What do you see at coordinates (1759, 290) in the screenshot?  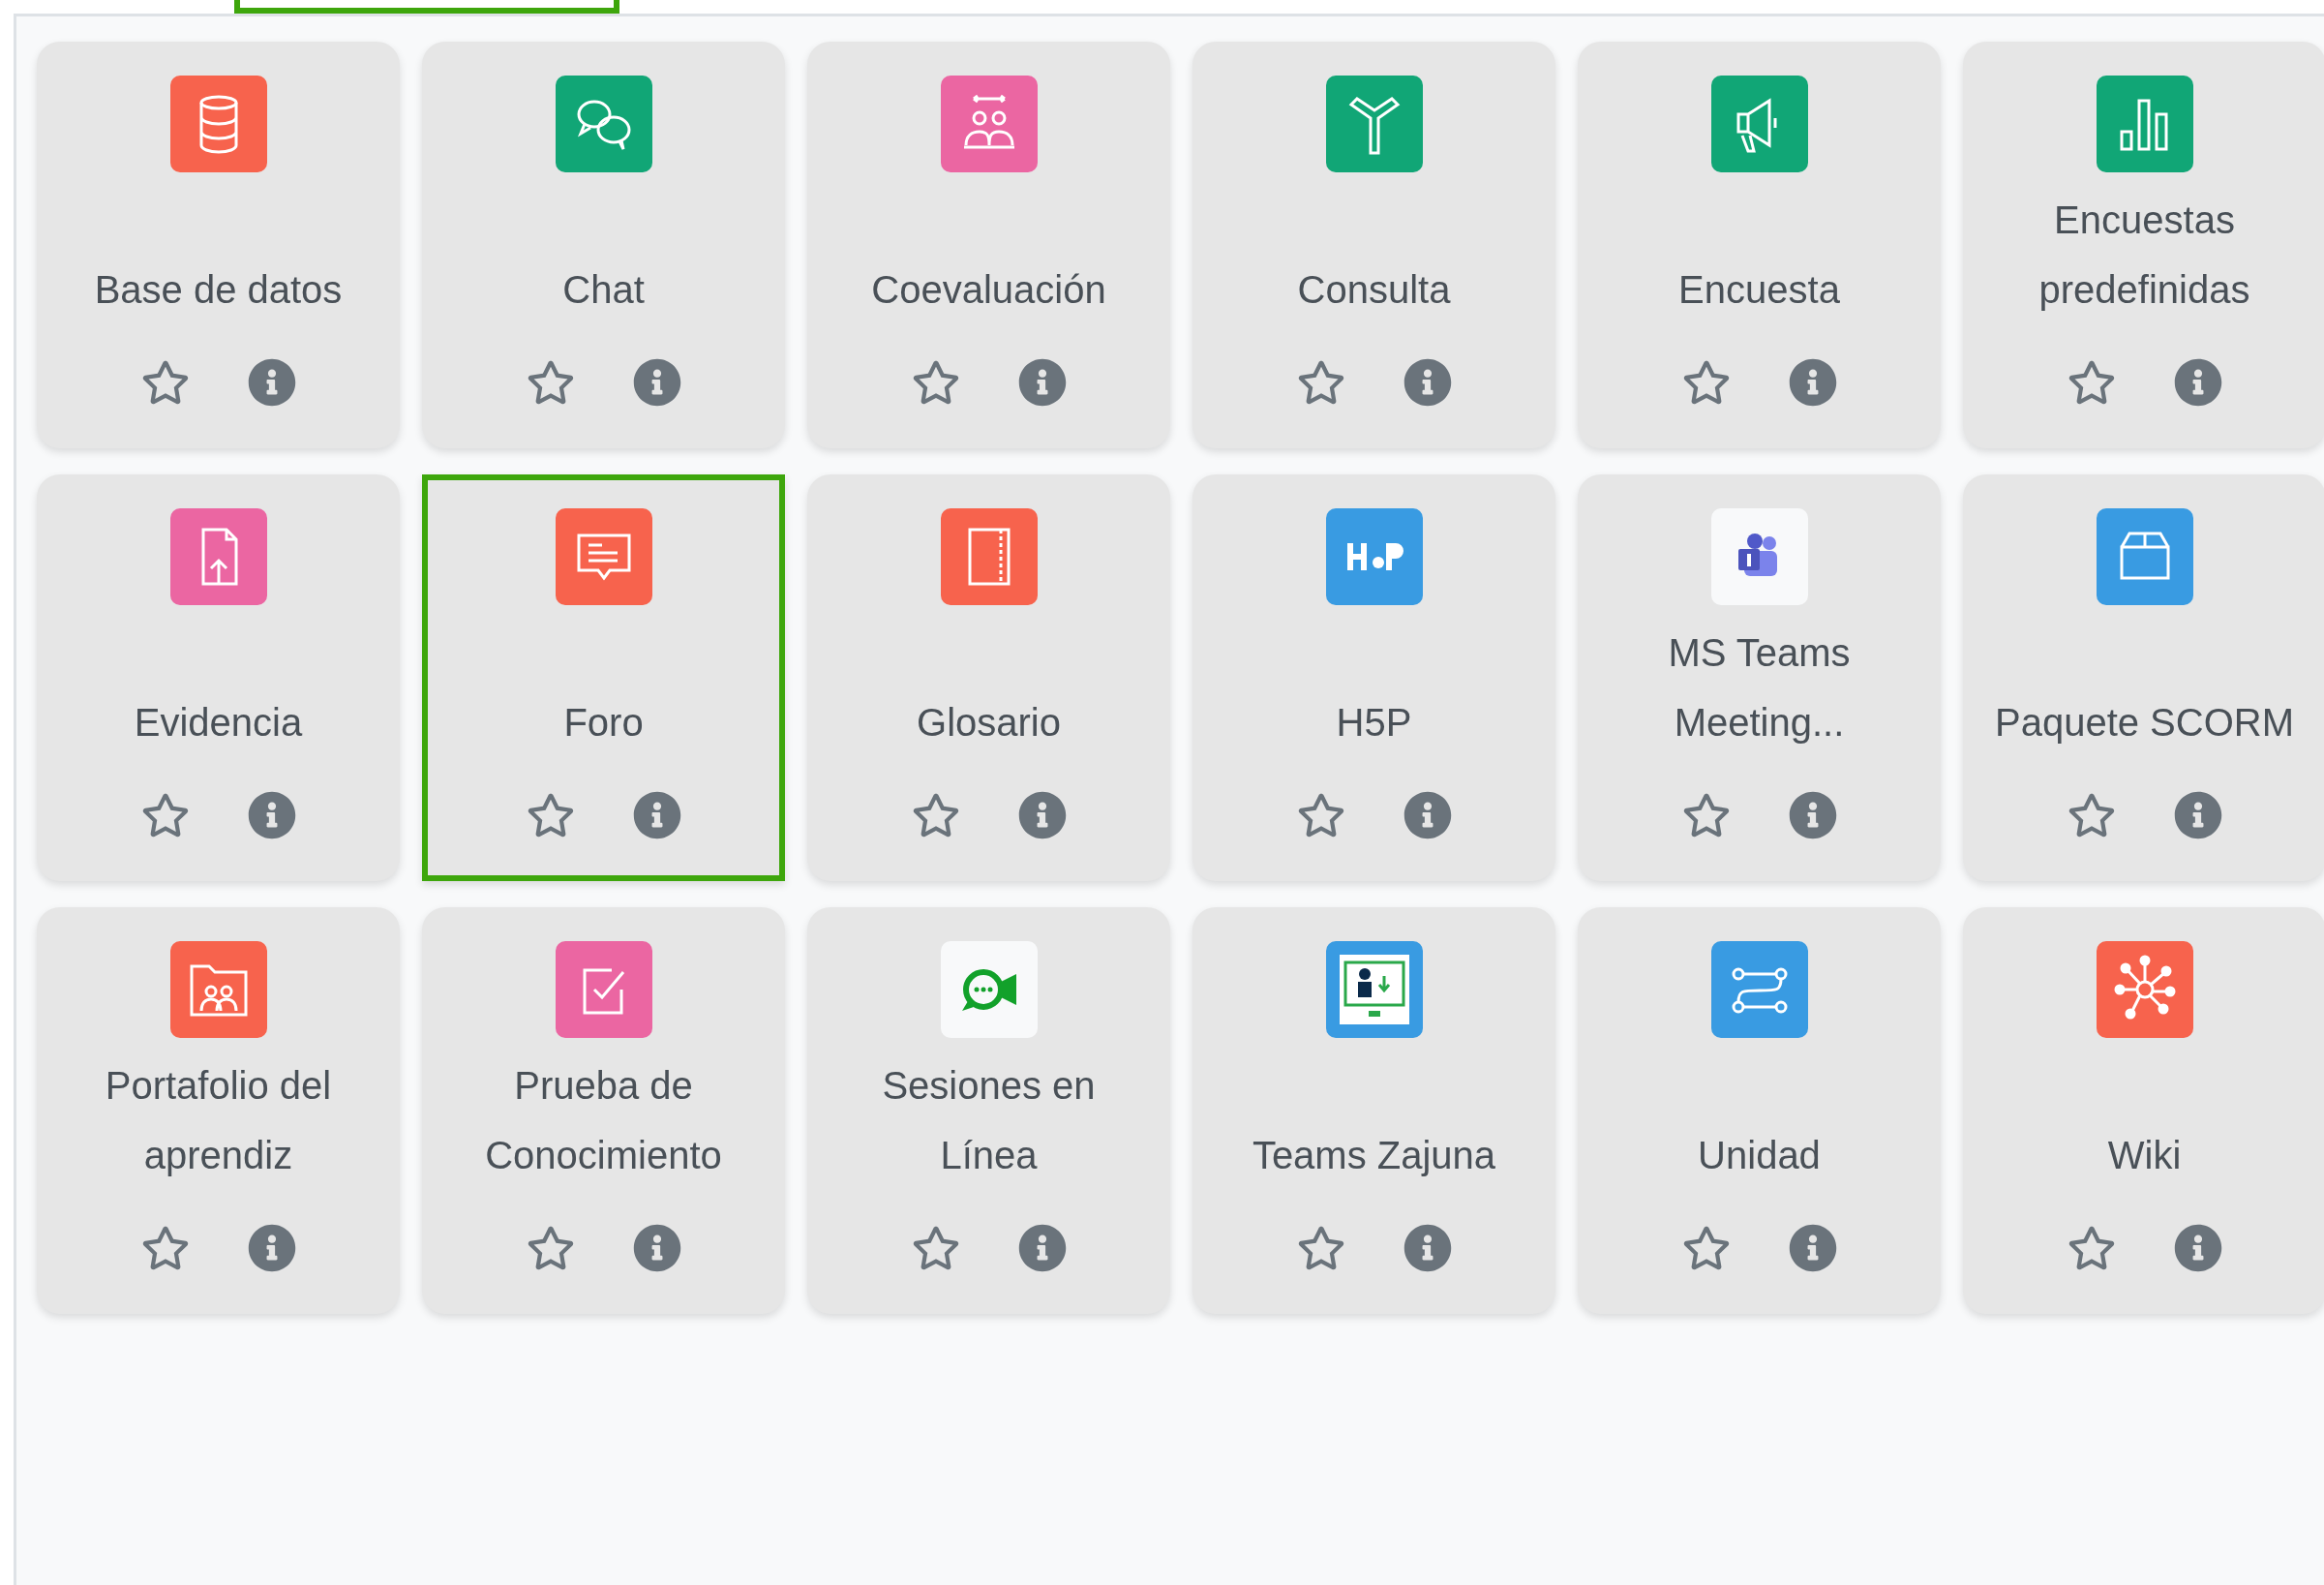 I see `activity-name: Encuesta` at bounding box center [1759, 290].